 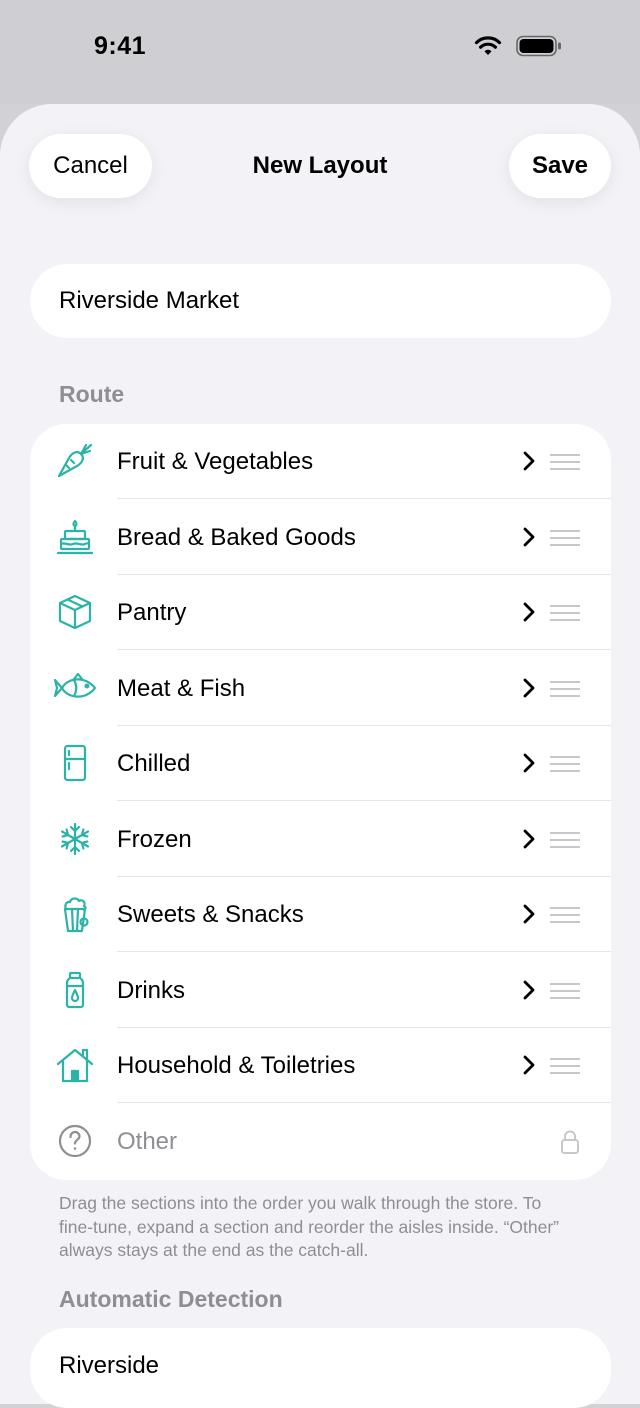 I want to click on battery-icon, so click(x=538, y=46).